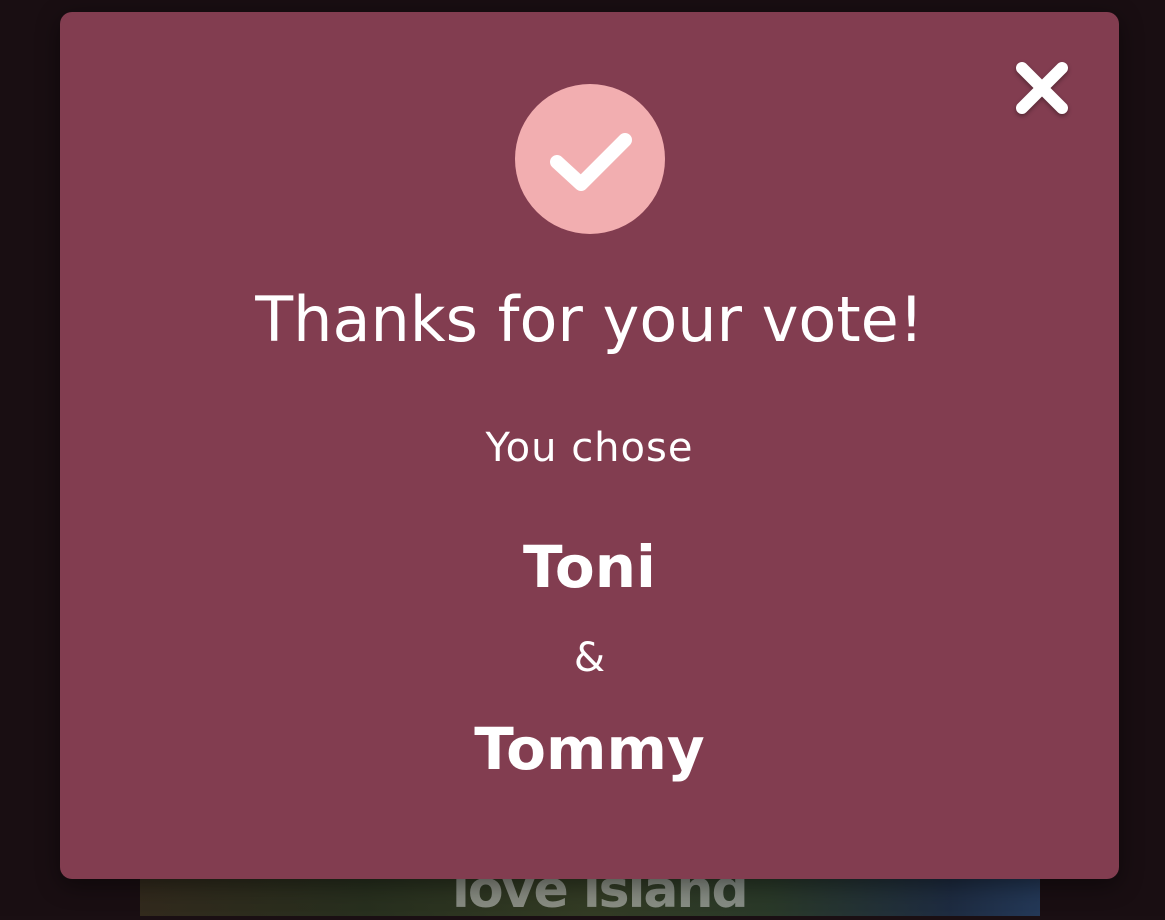 The width and height of the screenshot is (1165, 920). I want to click on chosen-contestant-2: Tommy, so click(589, 749).